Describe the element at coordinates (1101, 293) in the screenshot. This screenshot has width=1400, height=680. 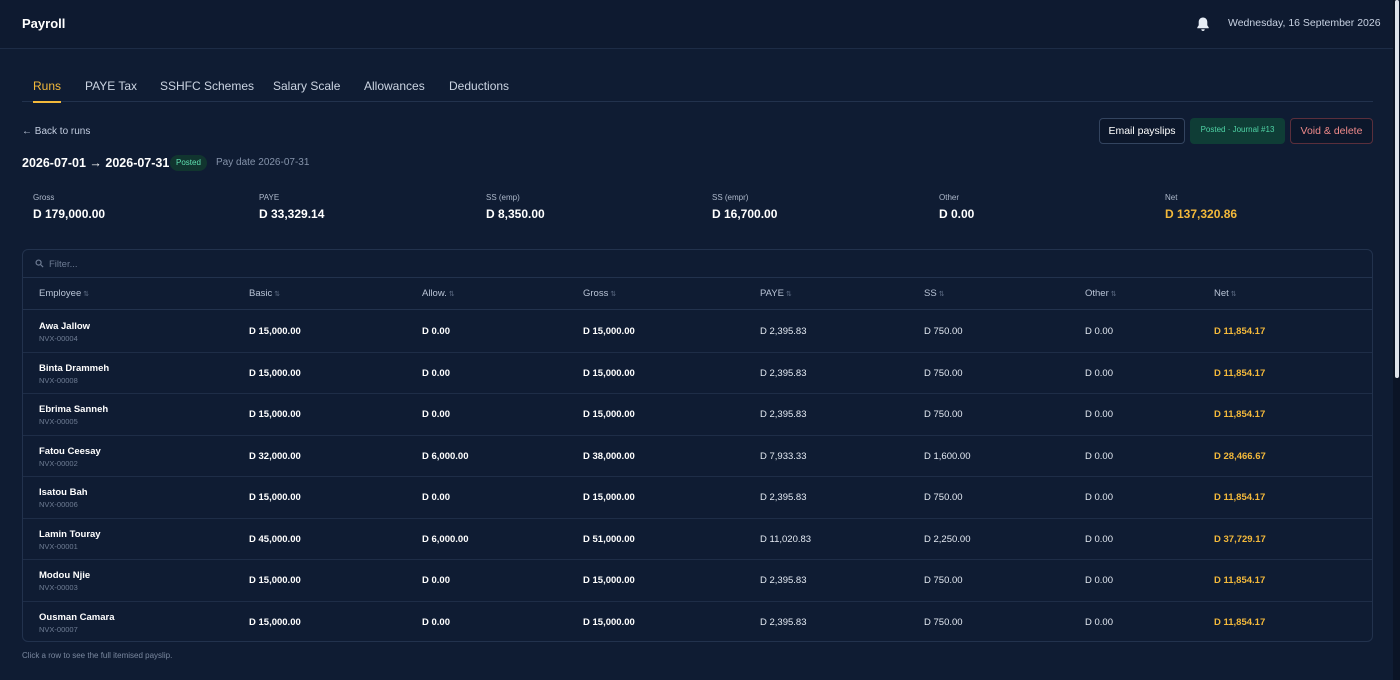
I see `column-header-other: Other ⇅` at that location.